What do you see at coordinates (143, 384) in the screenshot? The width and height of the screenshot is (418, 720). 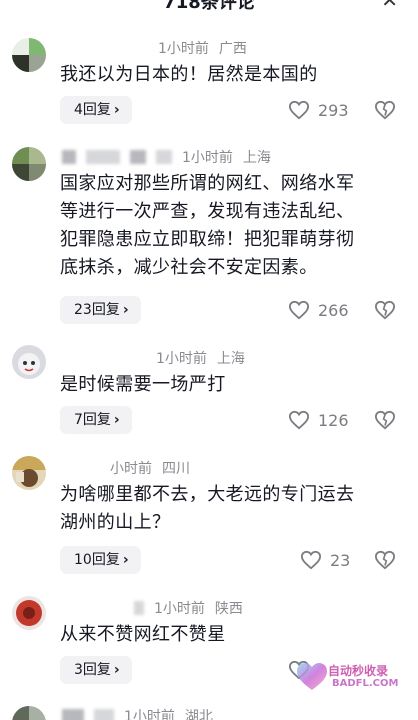 I see `comment-text-line: 是时候需要一场严打` at bounding box center [143, 384].